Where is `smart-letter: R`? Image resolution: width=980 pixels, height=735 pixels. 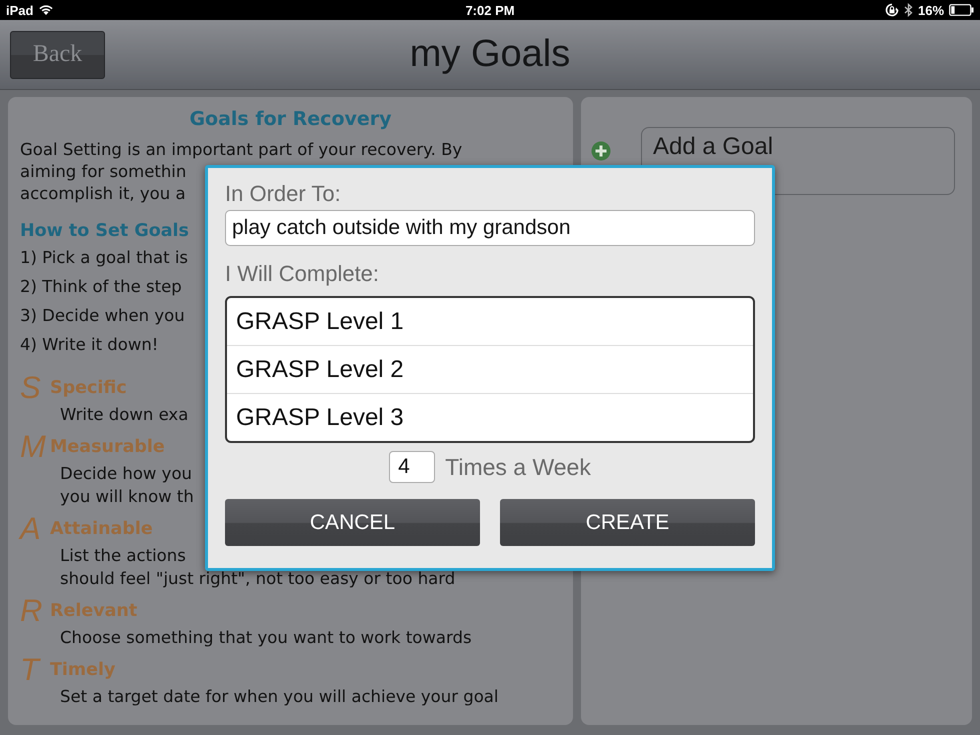 smart-letter: R is located at coordinates (32, 611).